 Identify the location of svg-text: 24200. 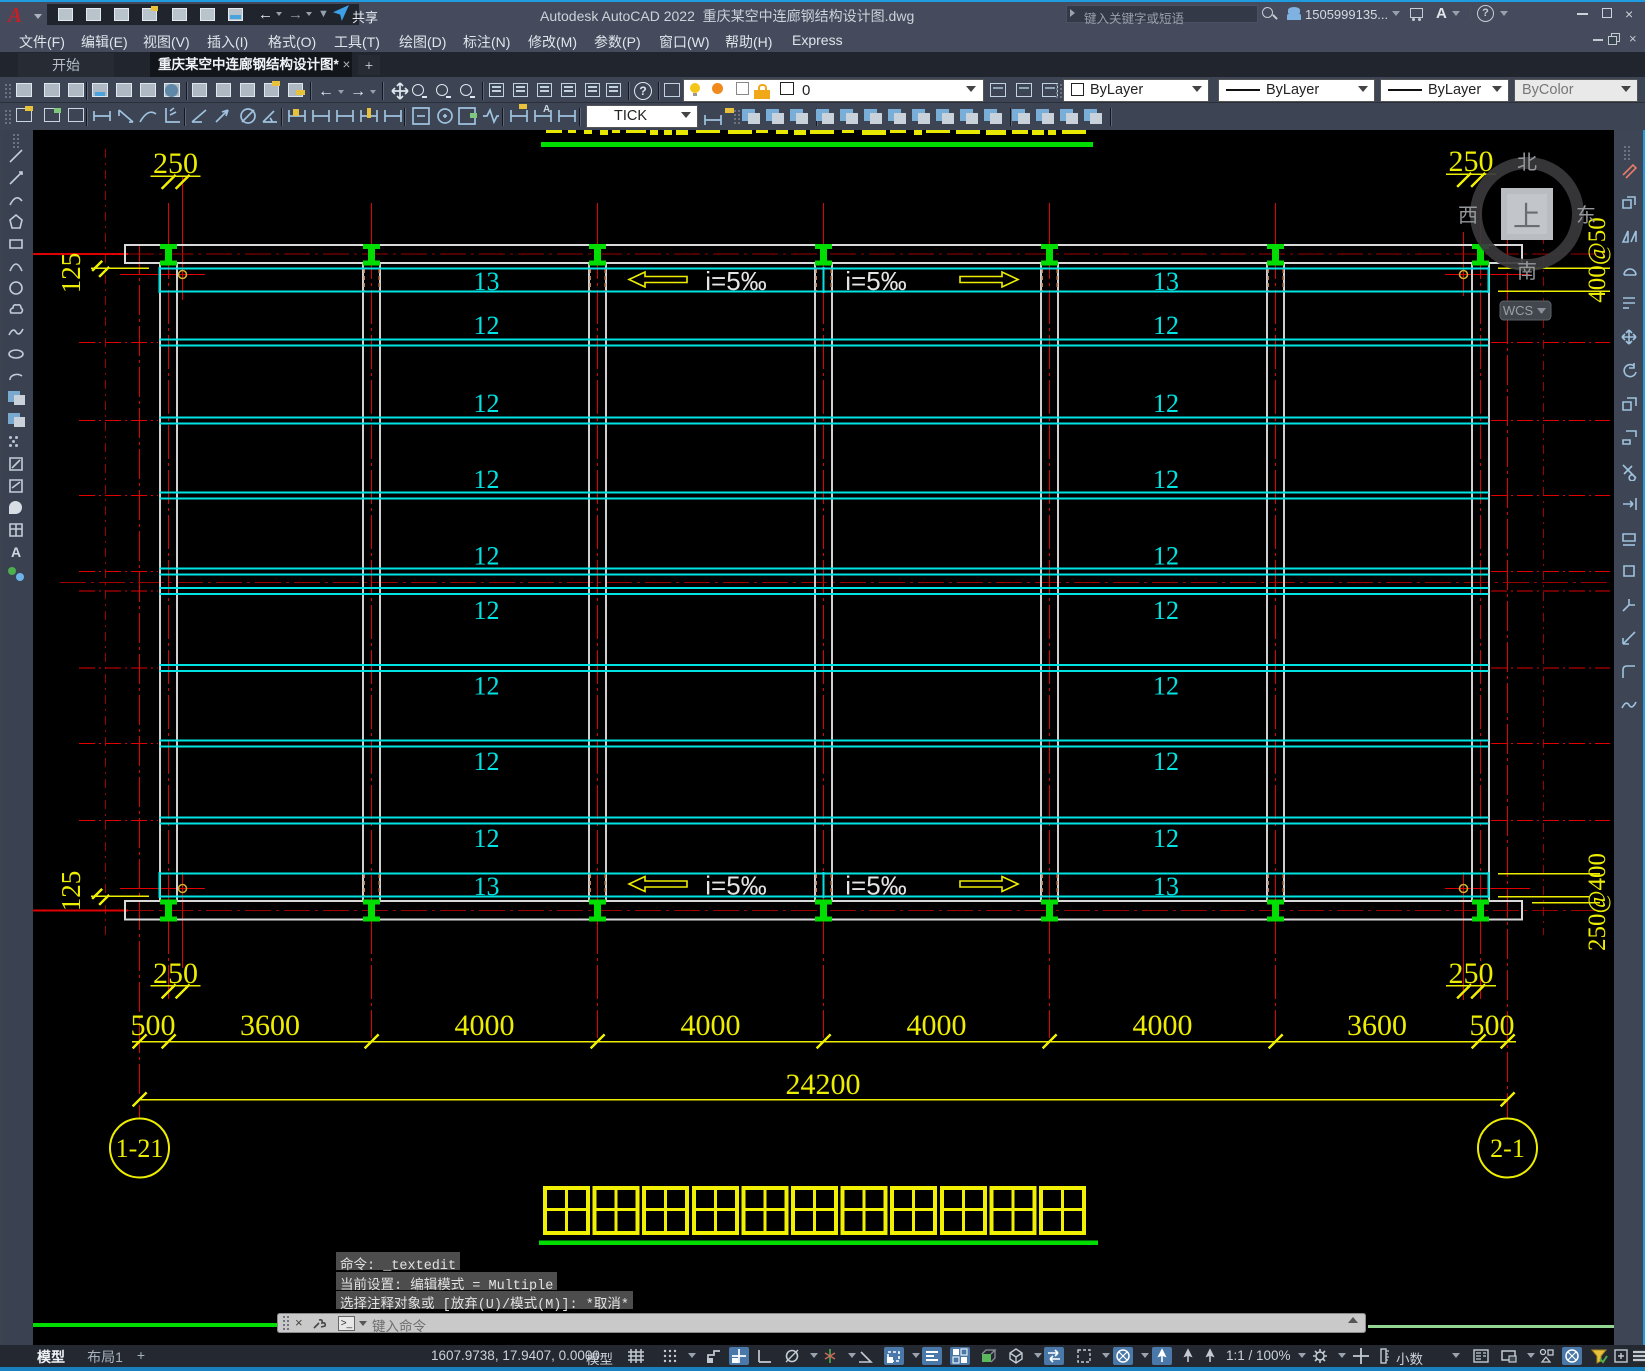
(823, 1084).